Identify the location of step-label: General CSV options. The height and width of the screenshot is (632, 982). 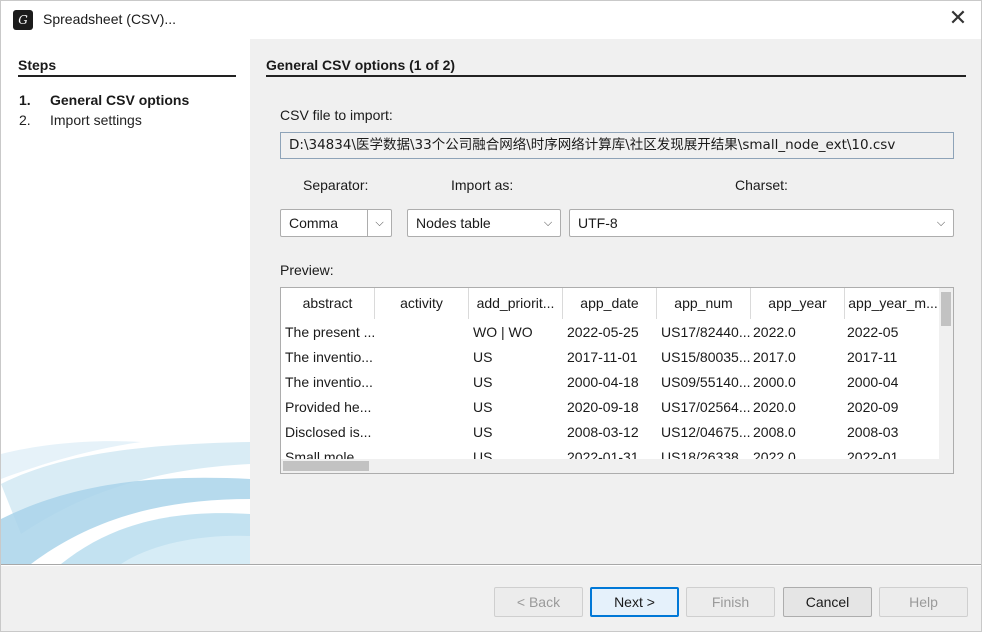
(120, 100).